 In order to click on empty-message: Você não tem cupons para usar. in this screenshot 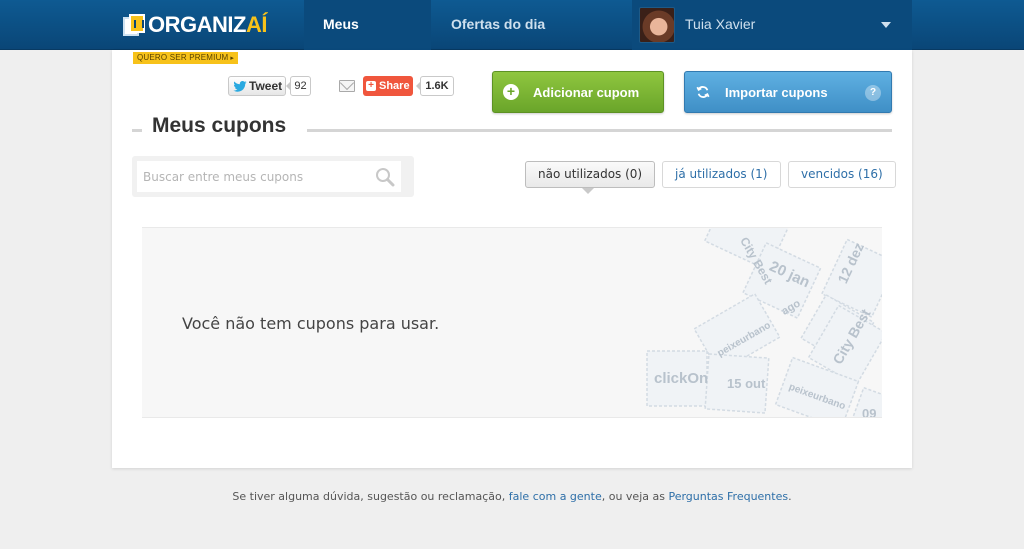, I will do `click(311, 323)`.